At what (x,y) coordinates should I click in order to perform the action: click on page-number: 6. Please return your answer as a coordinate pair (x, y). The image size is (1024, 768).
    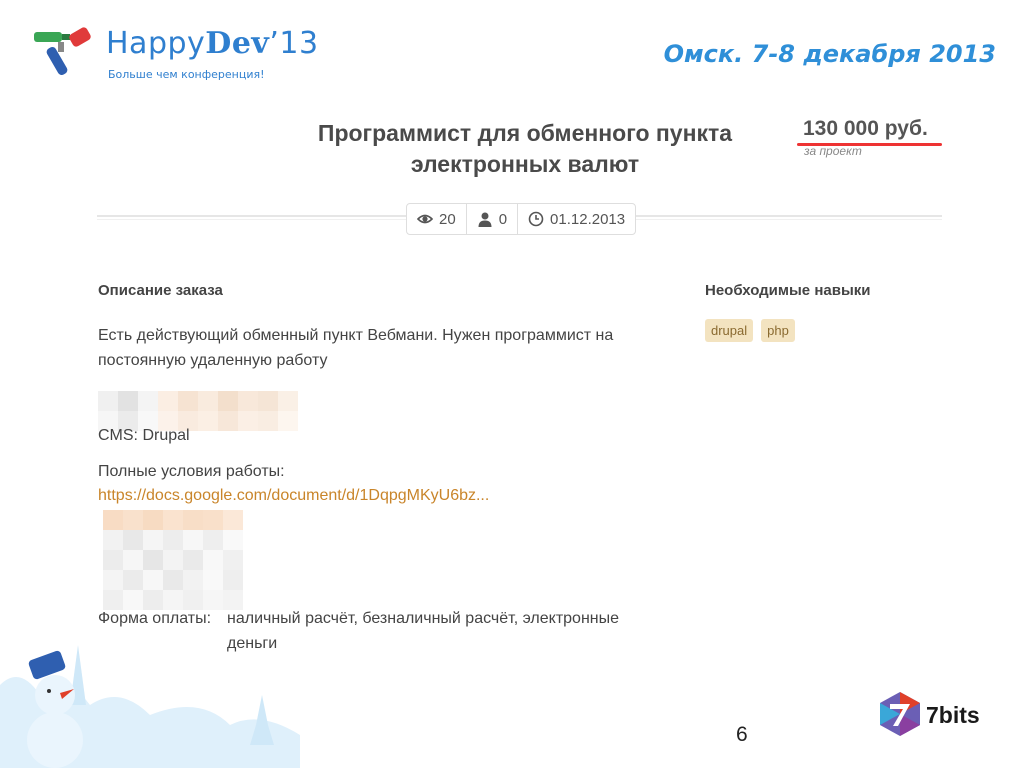
    Looking at the image, I should click on (742, 734).